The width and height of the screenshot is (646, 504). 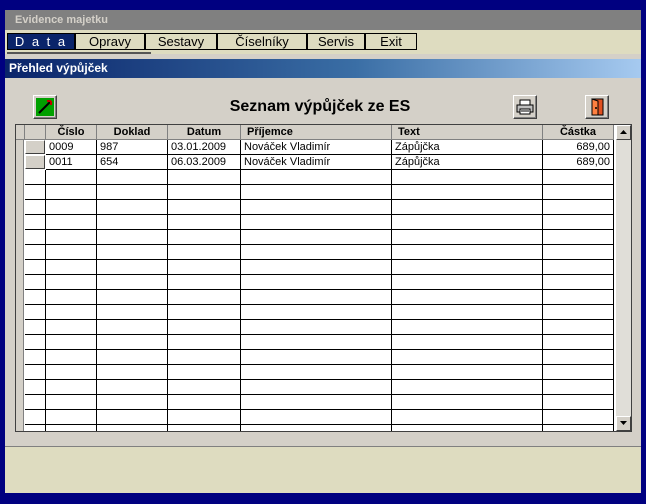 What do you see at coordinates (132, 162) in the screenshot?
I see `table-cell: 654` at bounding box center [132, 162].